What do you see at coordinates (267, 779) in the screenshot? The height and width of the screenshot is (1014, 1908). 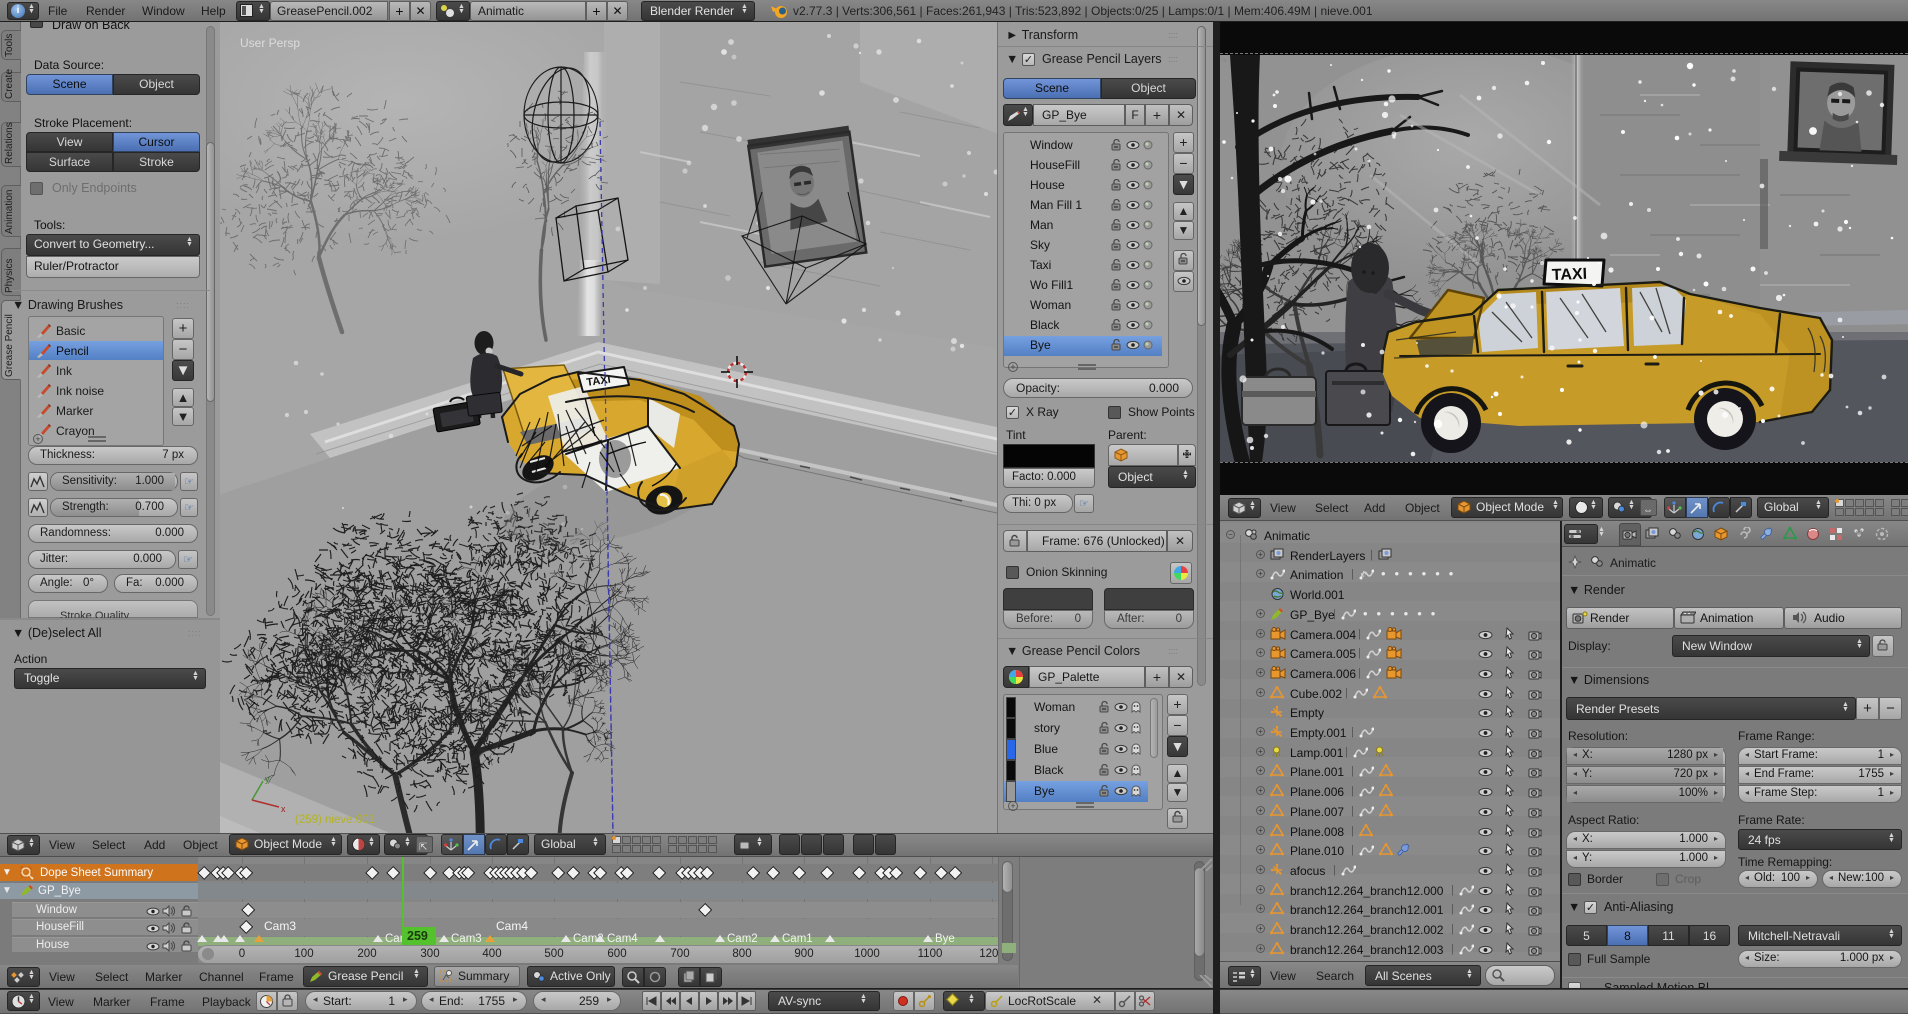 I see `svg-text: y` at bounding box center [267, 779].